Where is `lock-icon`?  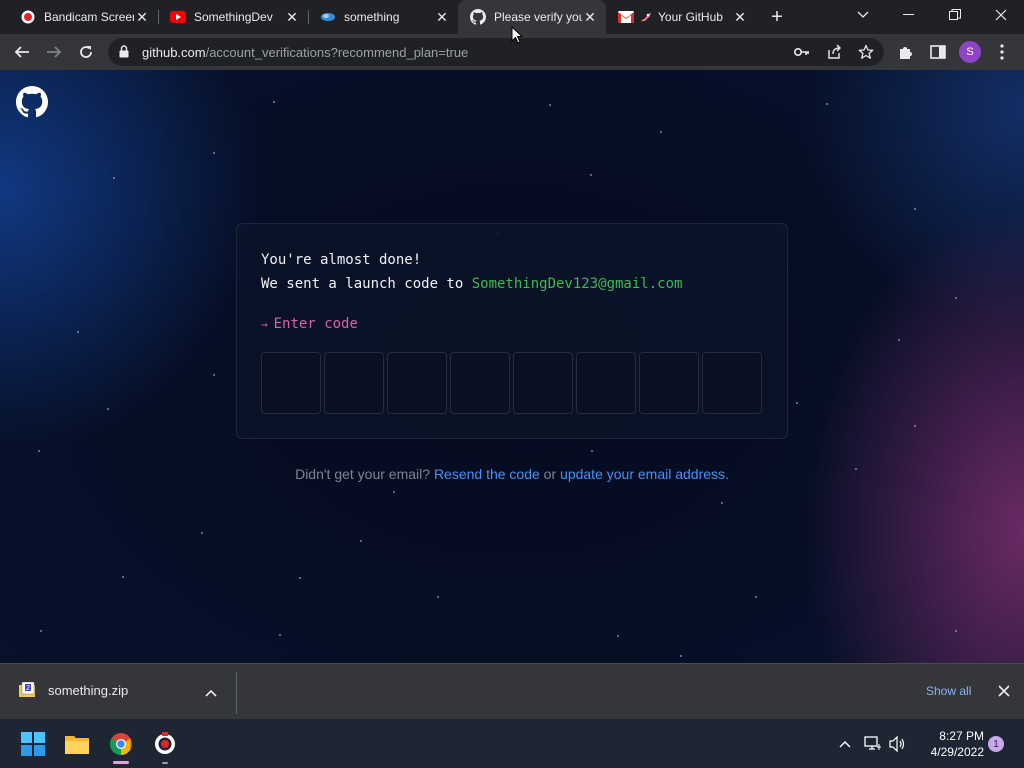 lock-icon is located at coordinates (124, 54).